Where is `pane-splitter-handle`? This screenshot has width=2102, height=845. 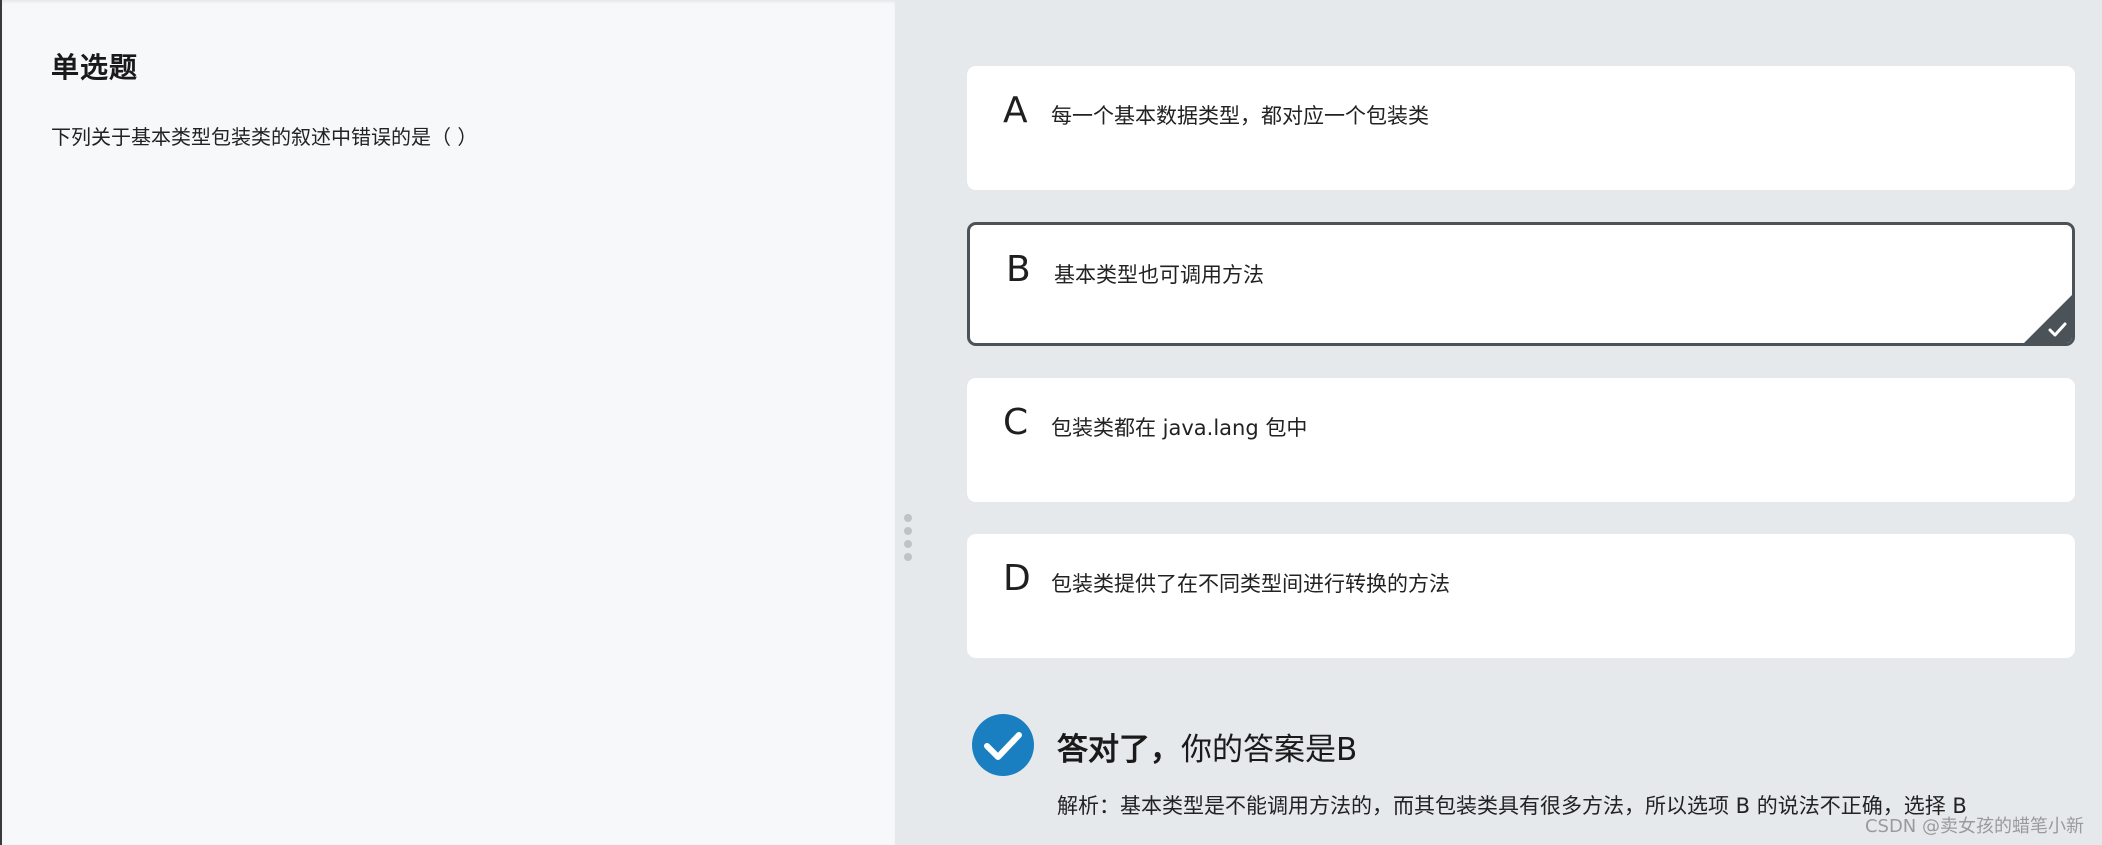
pane-splitter-handle is located at coordinates (908, 544).